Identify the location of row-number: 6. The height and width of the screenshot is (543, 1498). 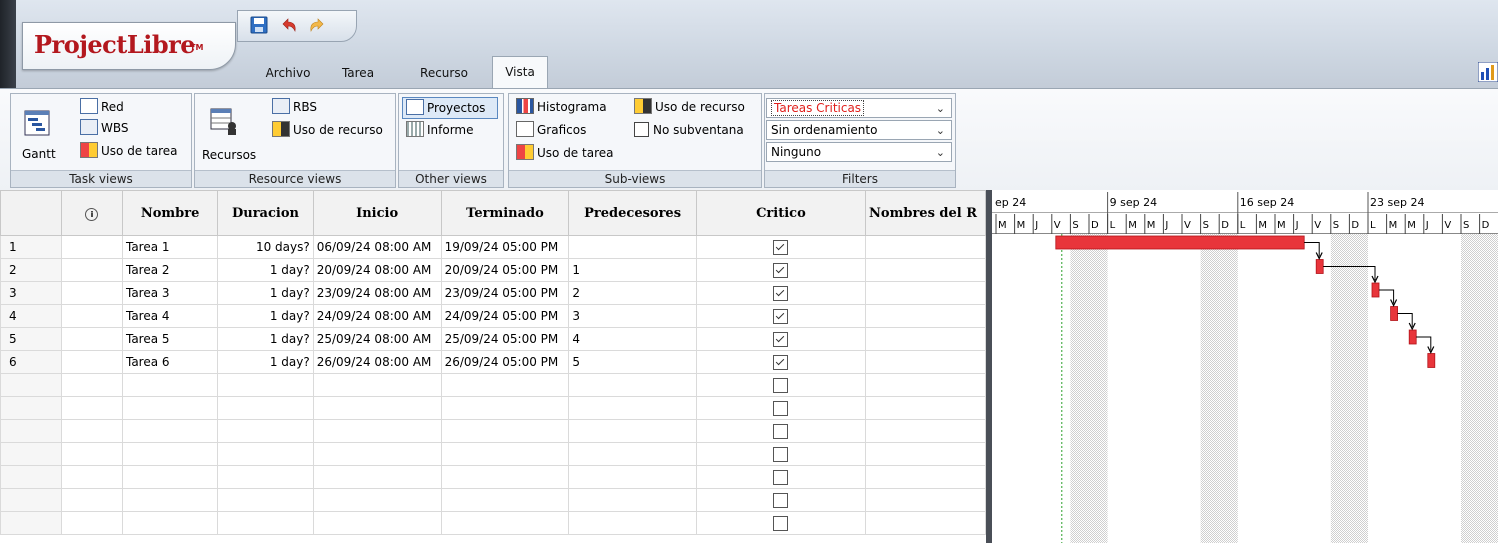
(31, 362).